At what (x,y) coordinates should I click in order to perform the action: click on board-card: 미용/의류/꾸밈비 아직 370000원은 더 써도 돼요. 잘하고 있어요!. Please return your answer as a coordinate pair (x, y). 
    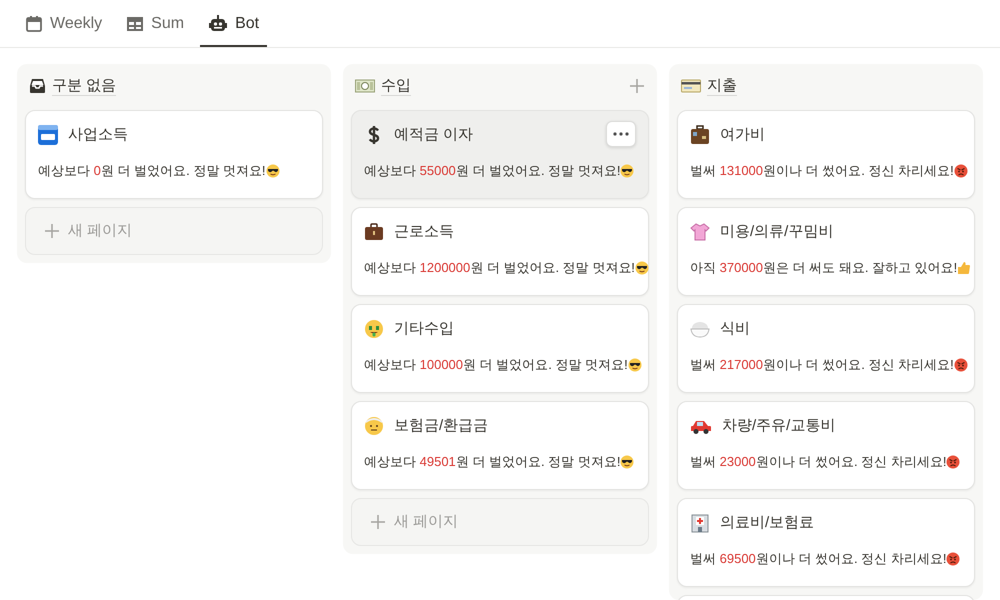
    Looking at the image, I should click on (826, 251).